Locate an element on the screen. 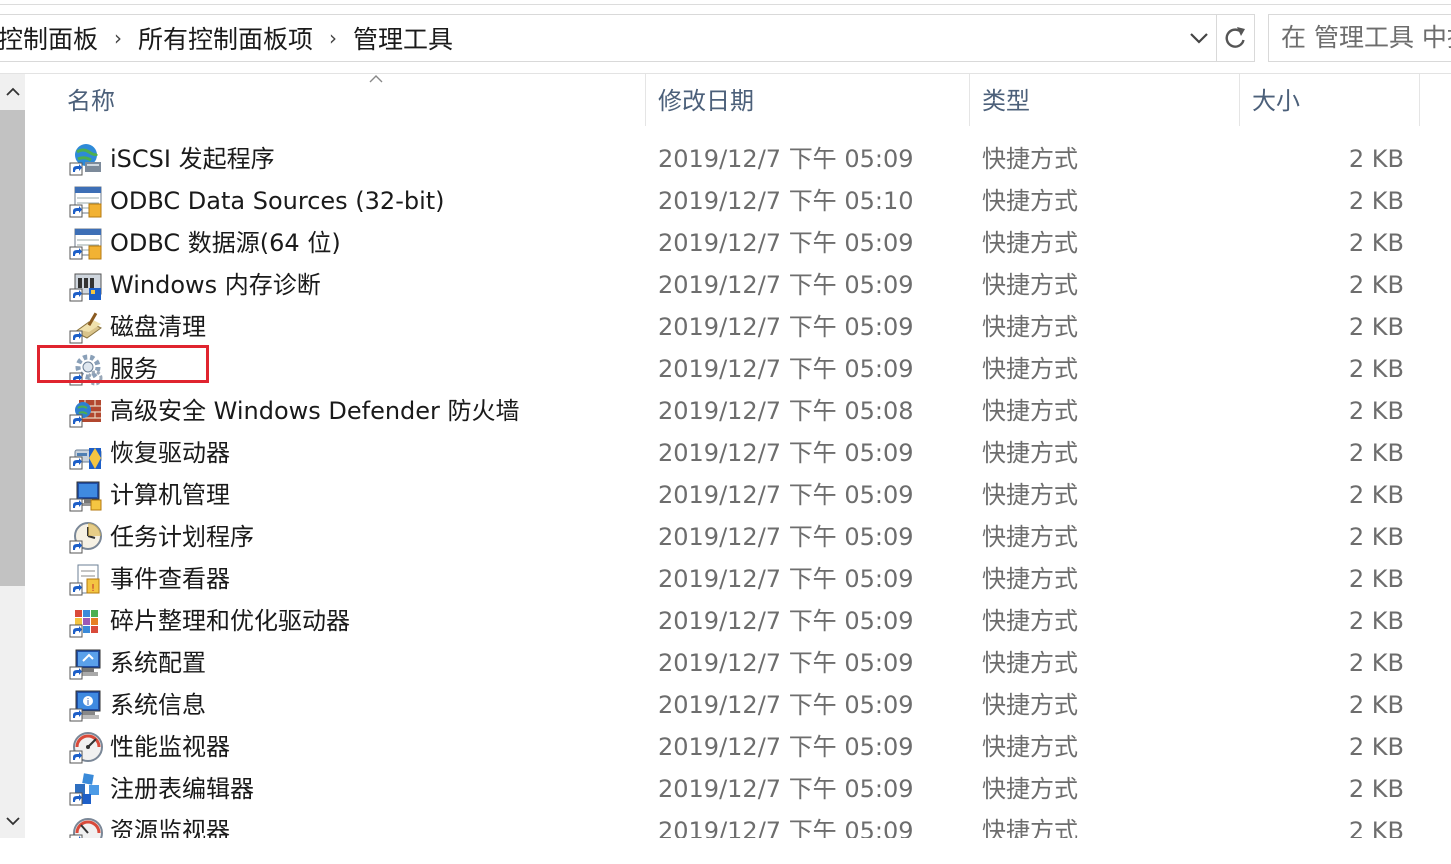 This screenshot has width=1451, height=864. file-name: 系统信息 is located at coordinates (158, 705).